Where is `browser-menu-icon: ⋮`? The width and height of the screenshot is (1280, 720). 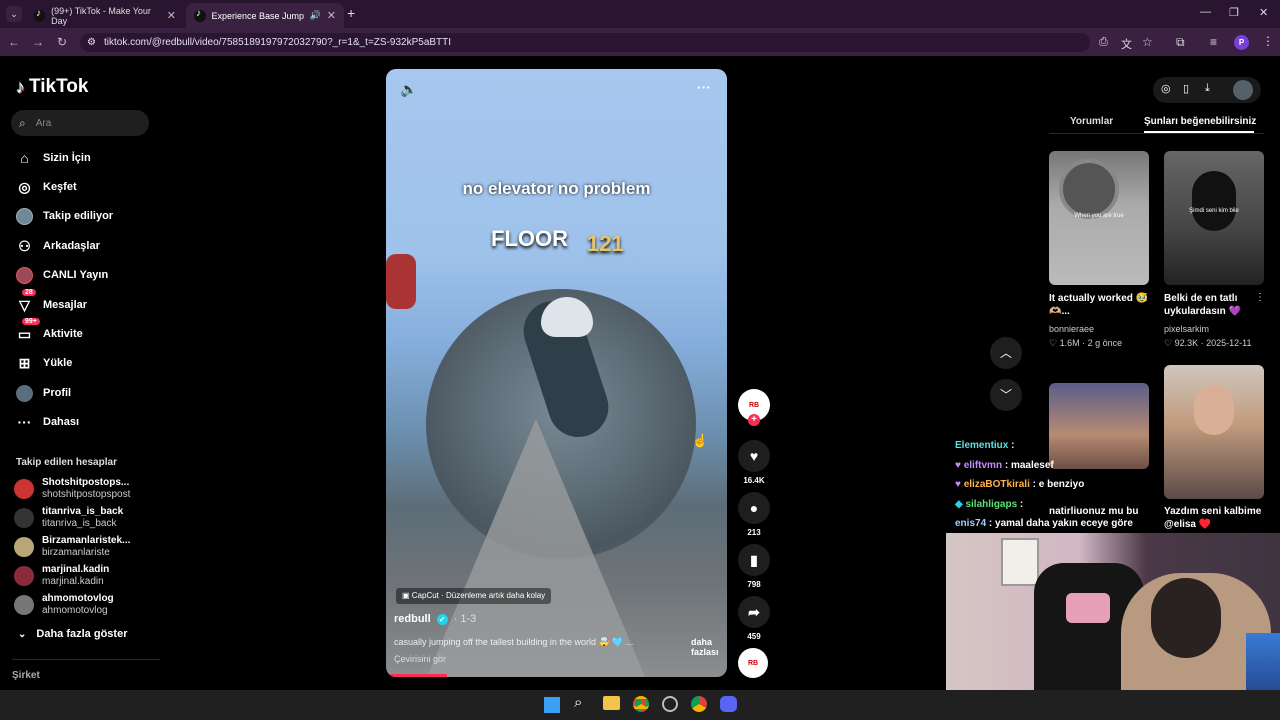
browser-menu-icon: ⋮ is located at coordinates (1268, 41).